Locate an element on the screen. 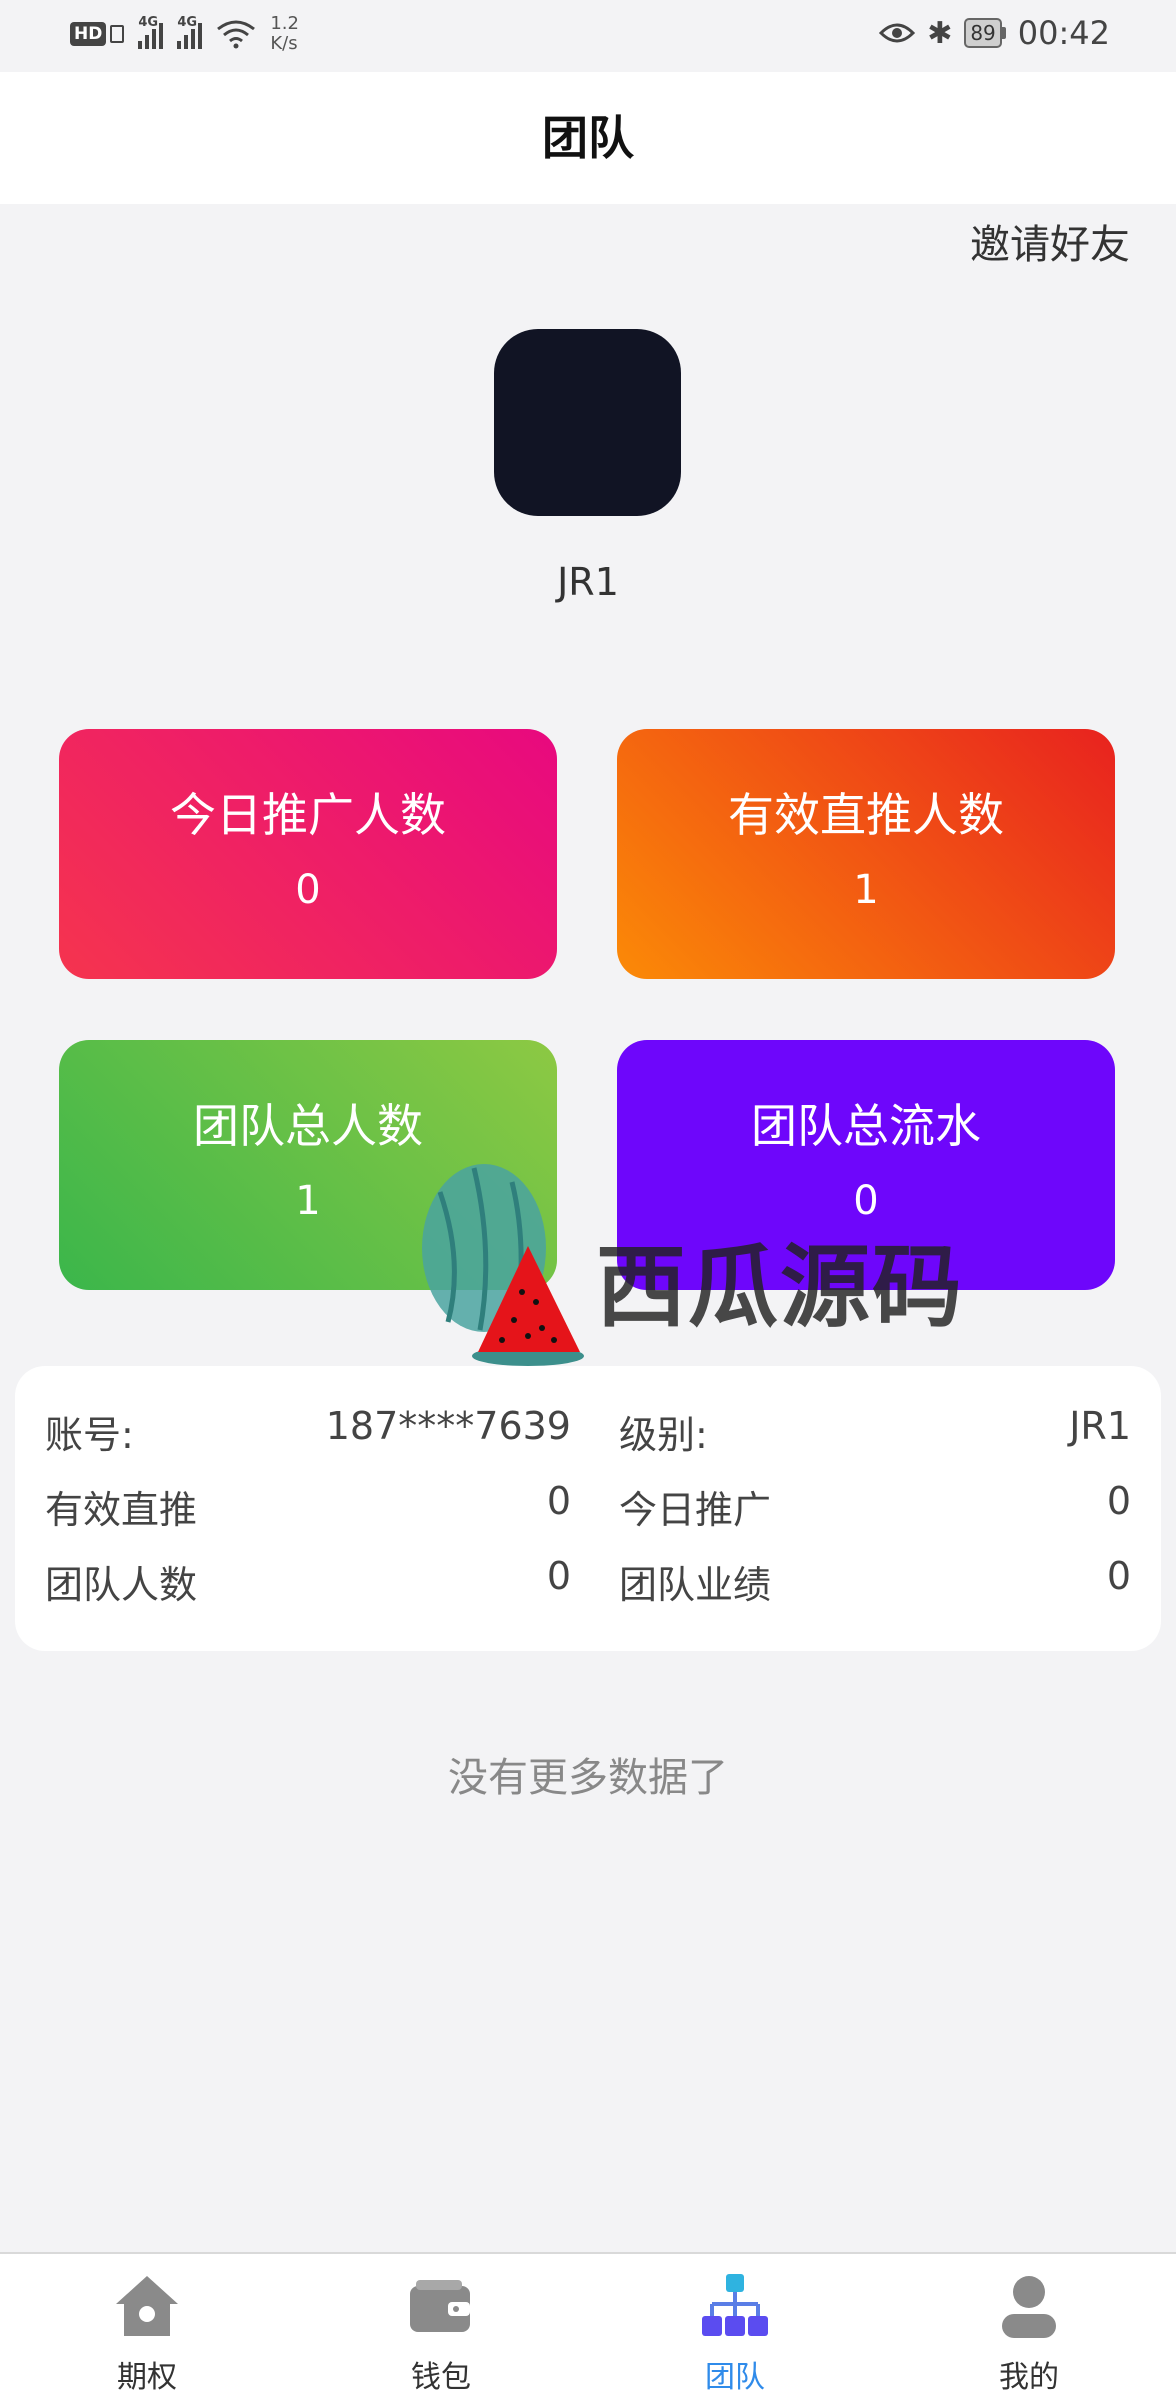  account-value: 187****7639 is located at coordinates (448, 1426).